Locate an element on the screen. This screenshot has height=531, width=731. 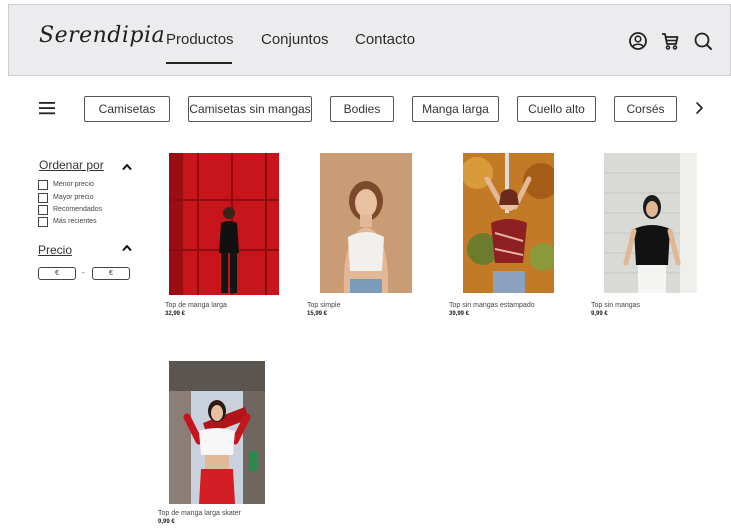
sort-option: Más recientes is located at coordinates (67, 221).